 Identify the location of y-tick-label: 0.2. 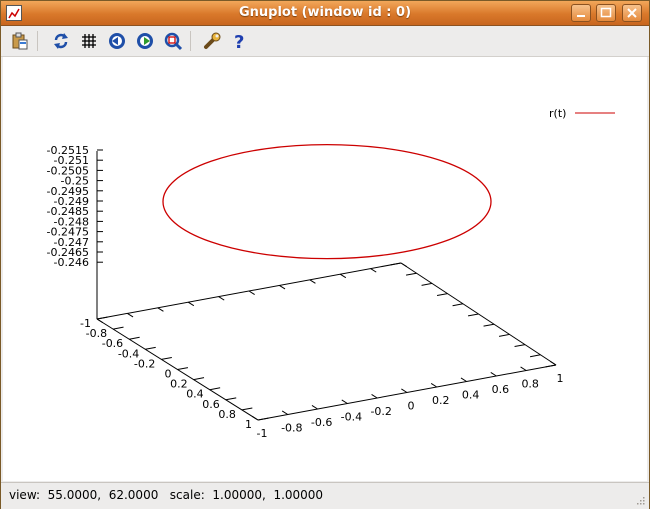
(179, 384).